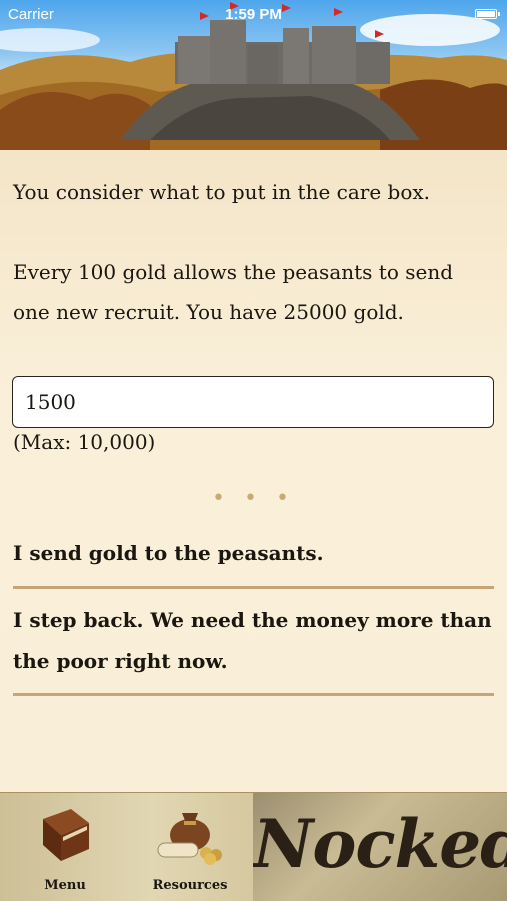  I want to click on logo-text: Nocked!, so click(380, 844).